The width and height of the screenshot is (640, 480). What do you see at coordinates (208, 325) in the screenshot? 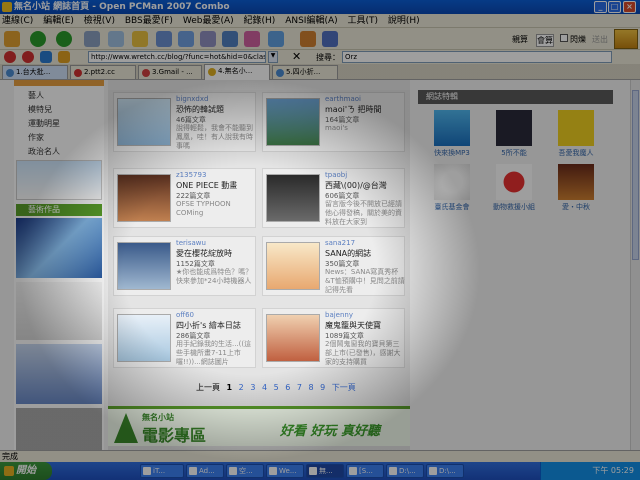
I see `blog-title: 四小折's 繪本日誌` at bounding box center [208, 325].